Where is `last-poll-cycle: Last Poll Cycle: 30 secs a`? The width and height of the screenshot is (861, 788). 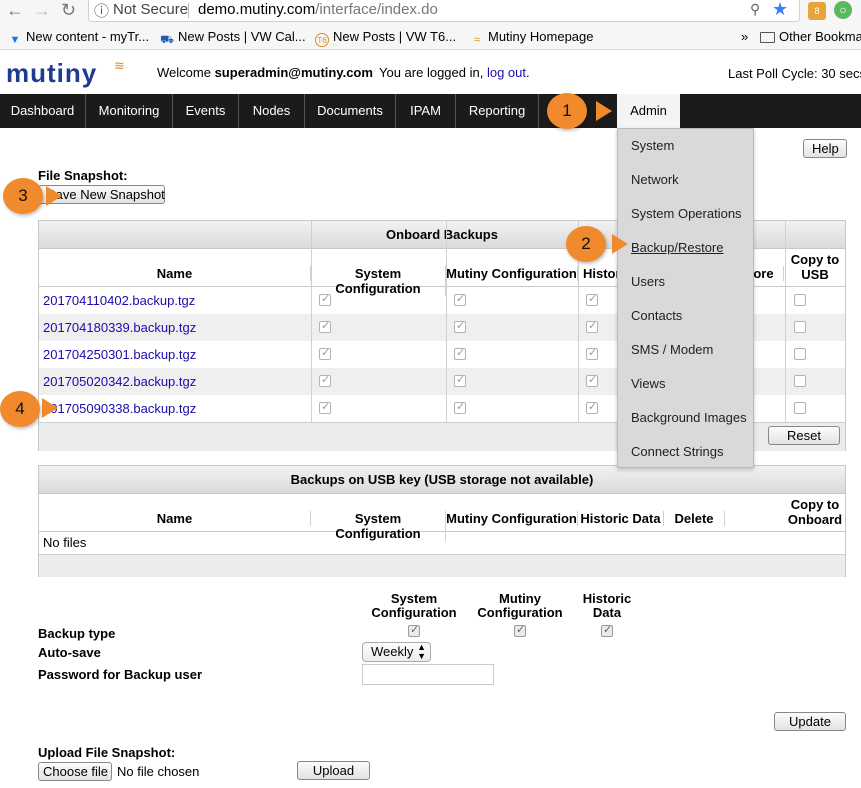
last-poll-cycle: Last Poll Cycle: 30 secs a is located at coordinates (794, 73).